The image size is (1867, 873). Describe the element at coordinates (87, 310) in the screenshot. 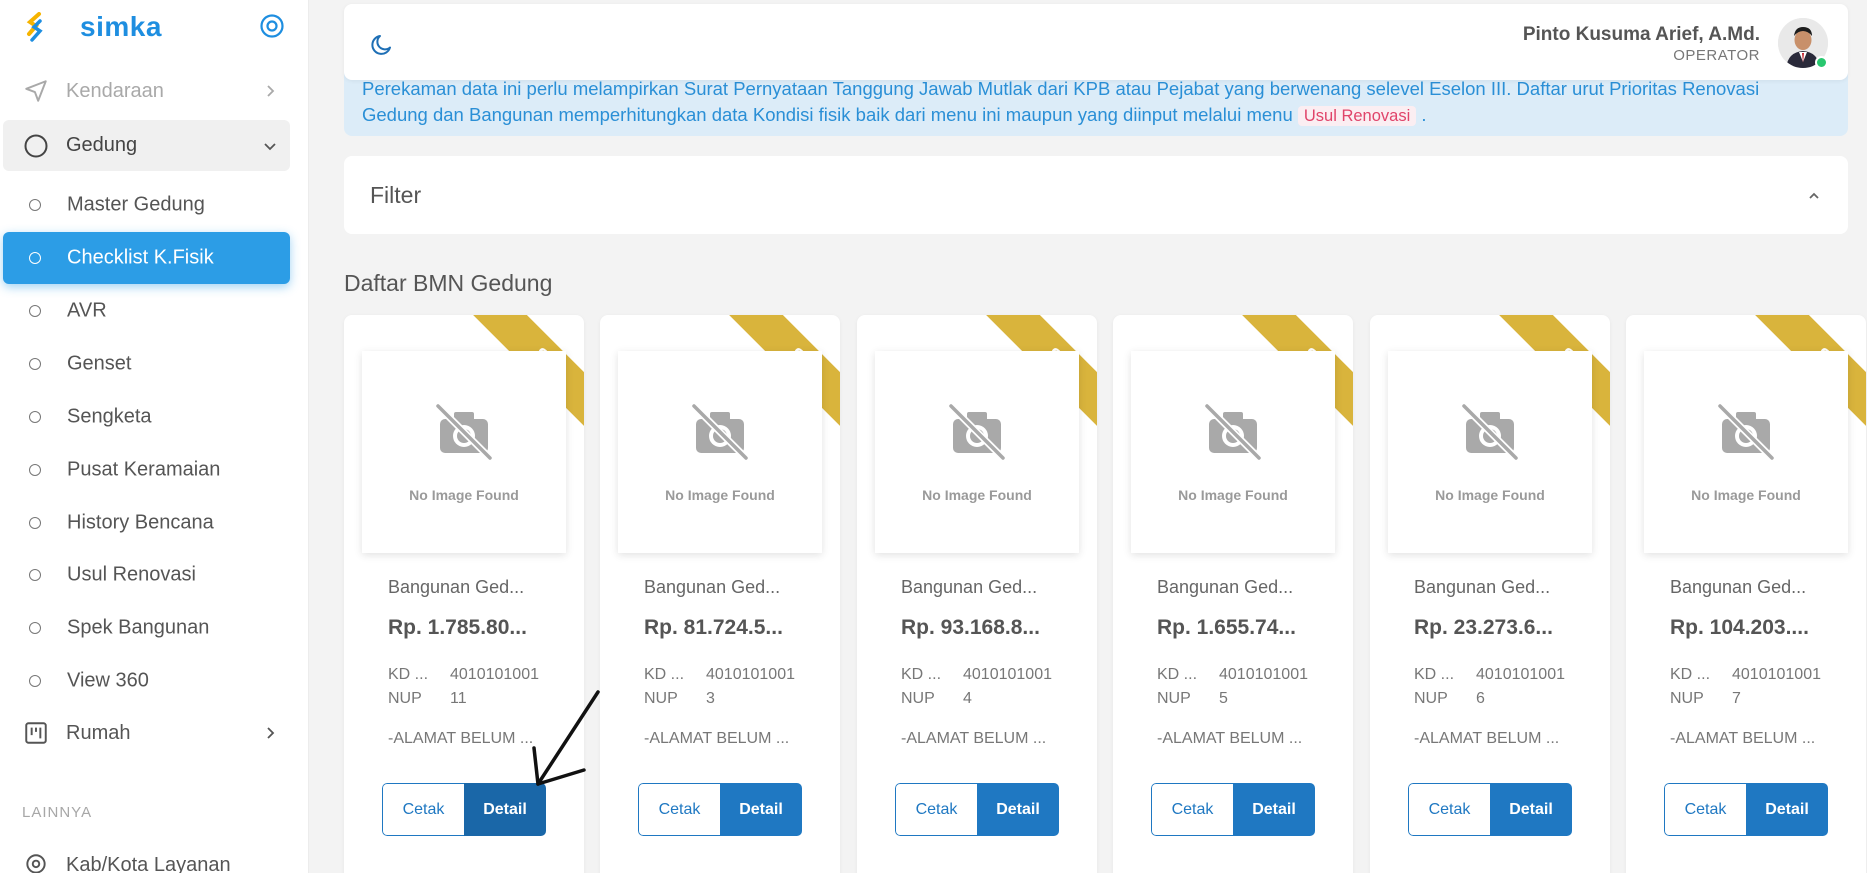

I see `sidebar-item-label: AVR` at that location.